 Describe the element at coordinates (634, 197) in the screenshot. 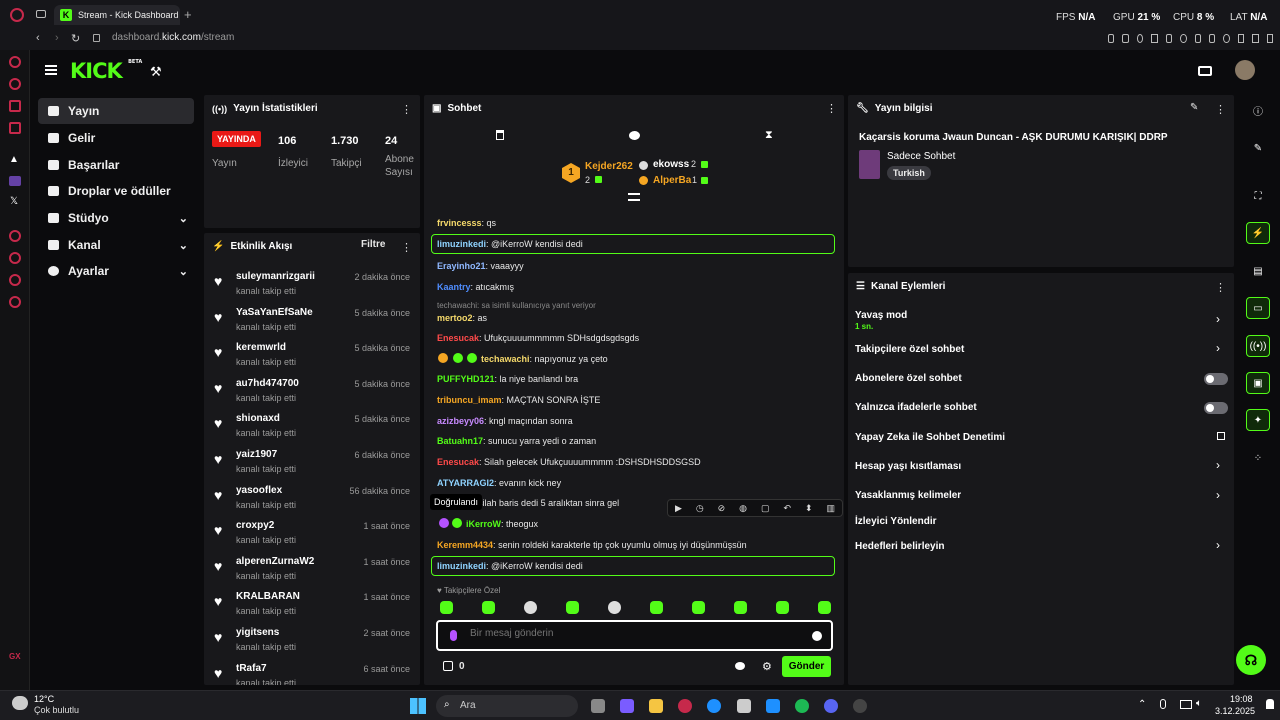

I see `expand-leaderboard-icon` at that location.